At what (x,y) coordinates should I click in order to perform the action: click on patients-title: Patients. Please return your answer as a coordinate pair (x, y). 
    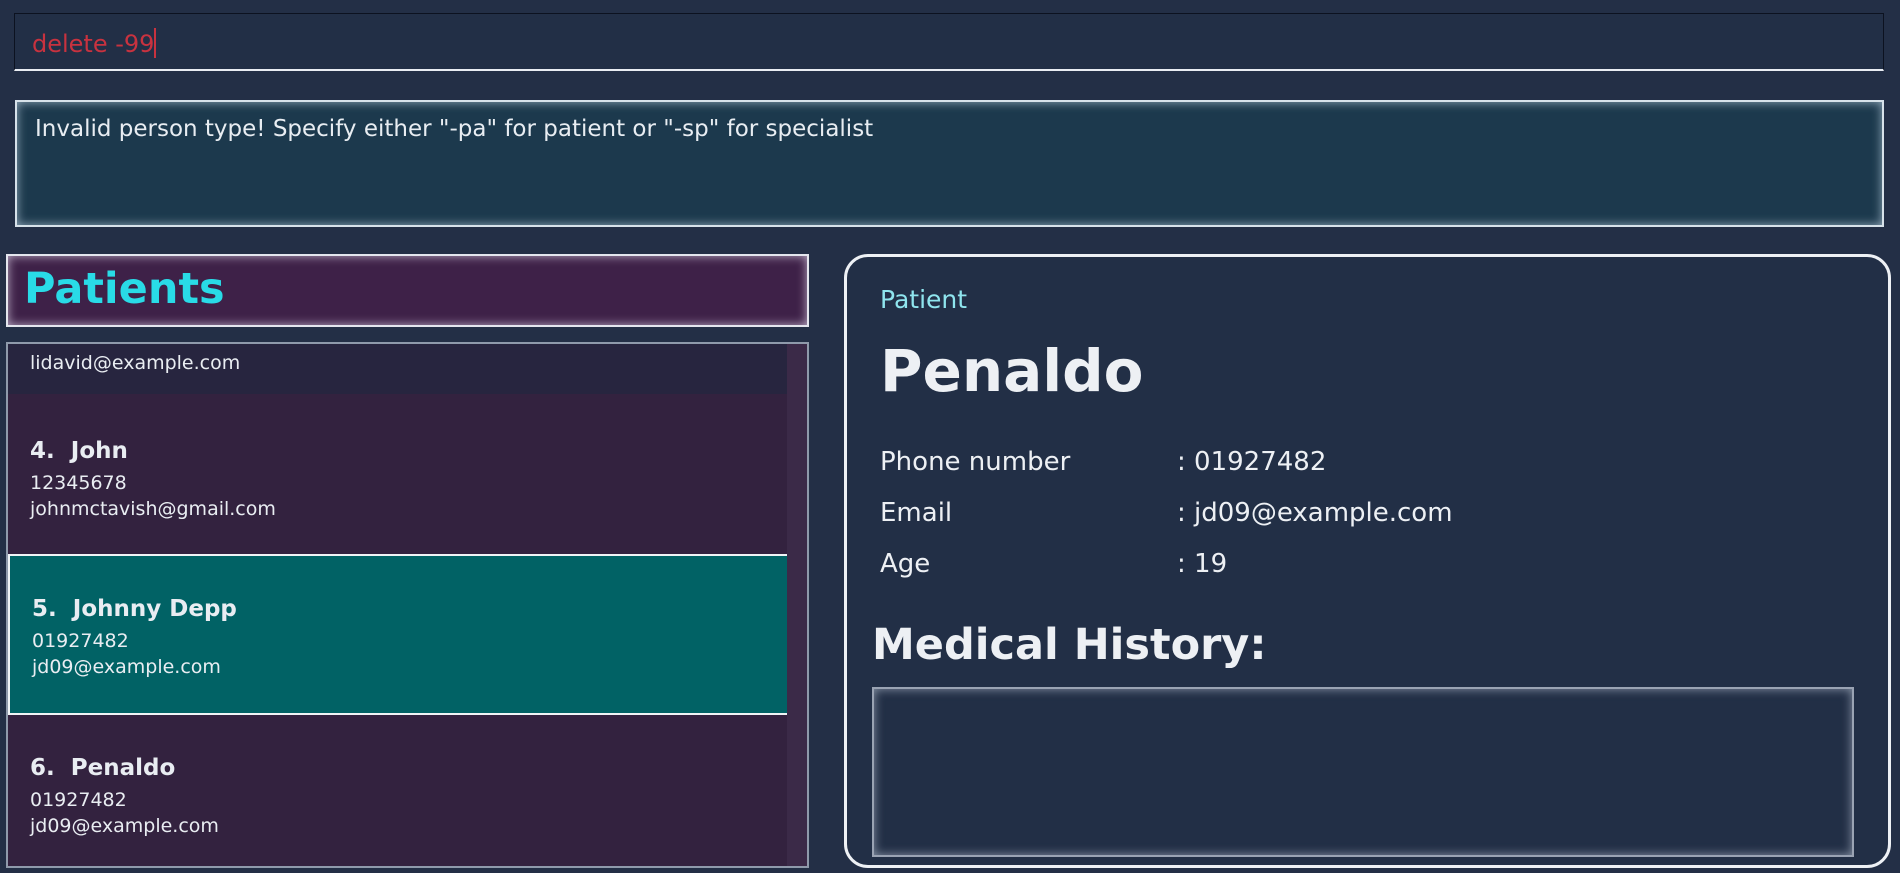
    Looking at the image, I should click on (124, 289).